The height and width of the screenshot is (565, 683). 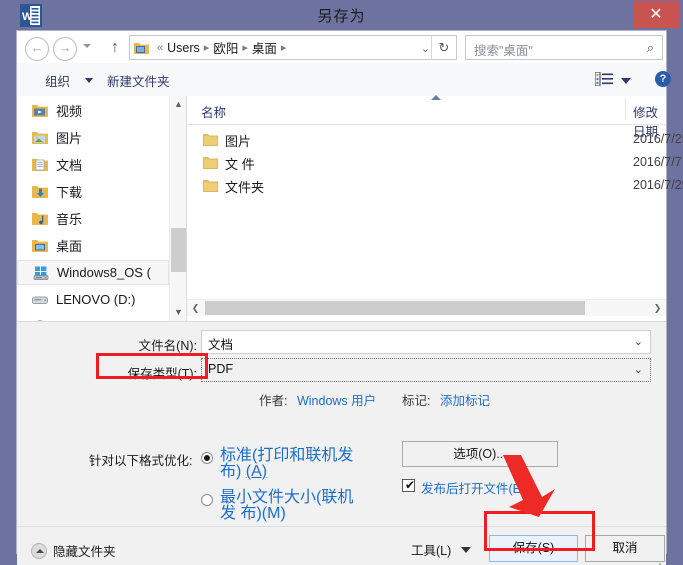 I want to click on title-bar: W 另存为 ✕, so click(x=341, y=15).